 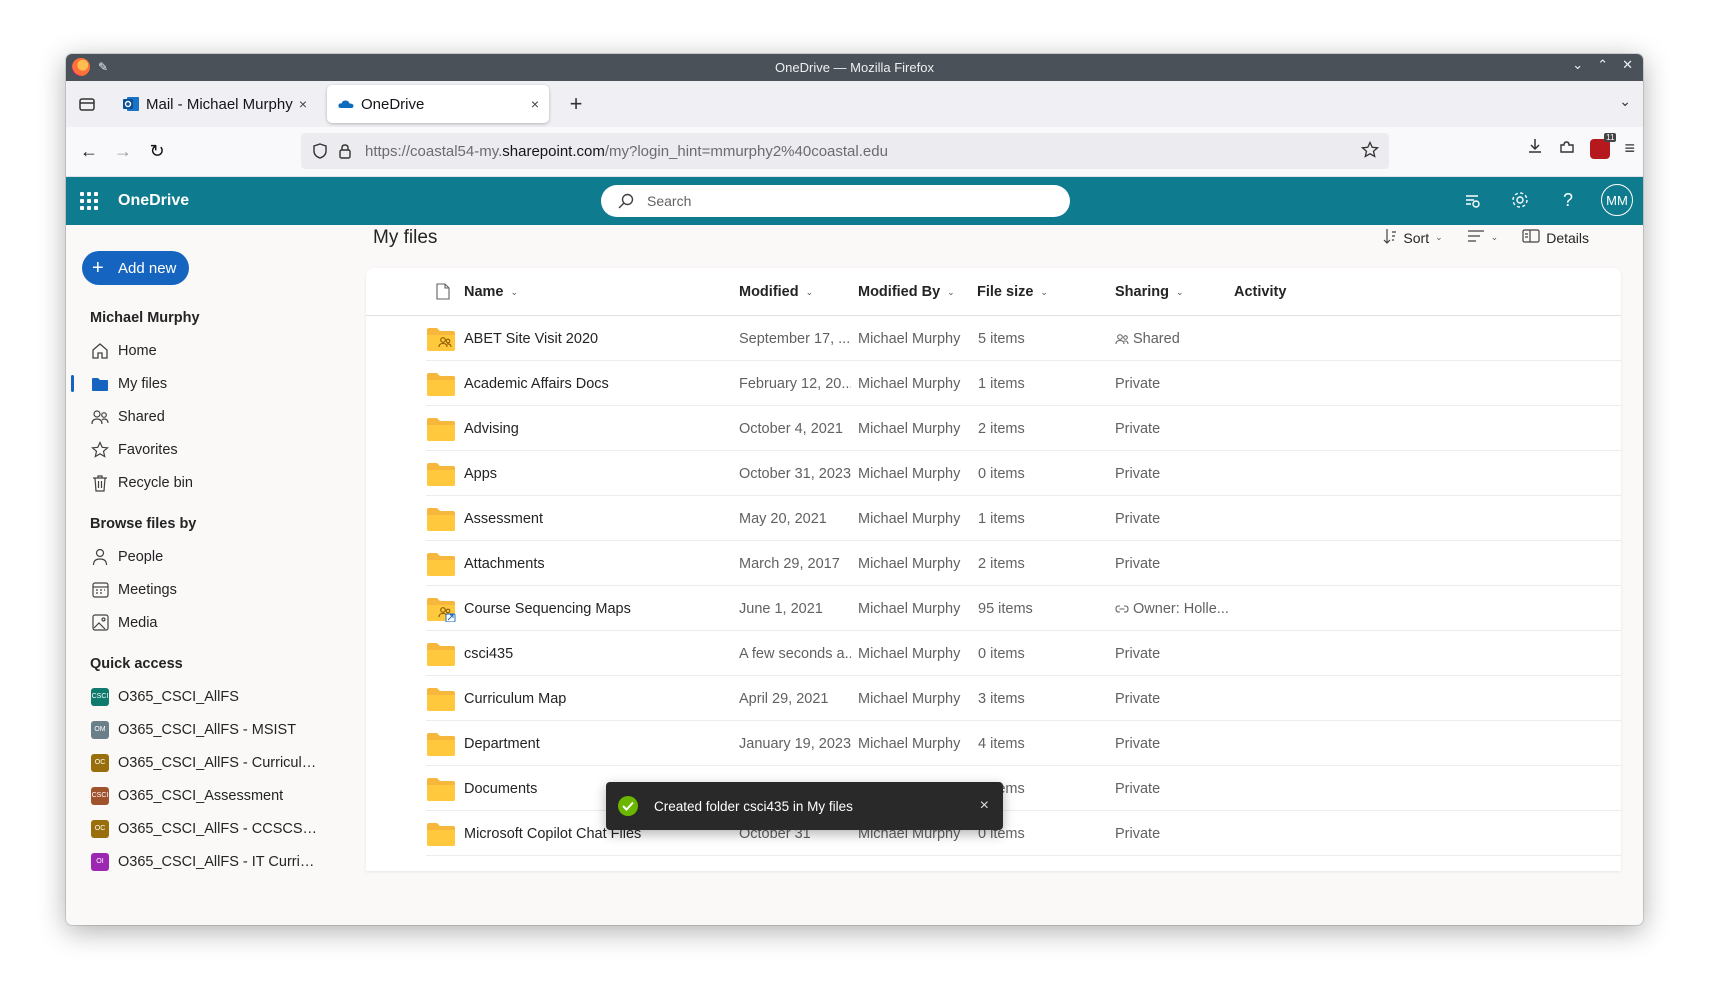 What do you see at coordinates (1482, 237) in the screenshot?
I see `view-options-button: ⌄` at bounding box center [1482, 237].